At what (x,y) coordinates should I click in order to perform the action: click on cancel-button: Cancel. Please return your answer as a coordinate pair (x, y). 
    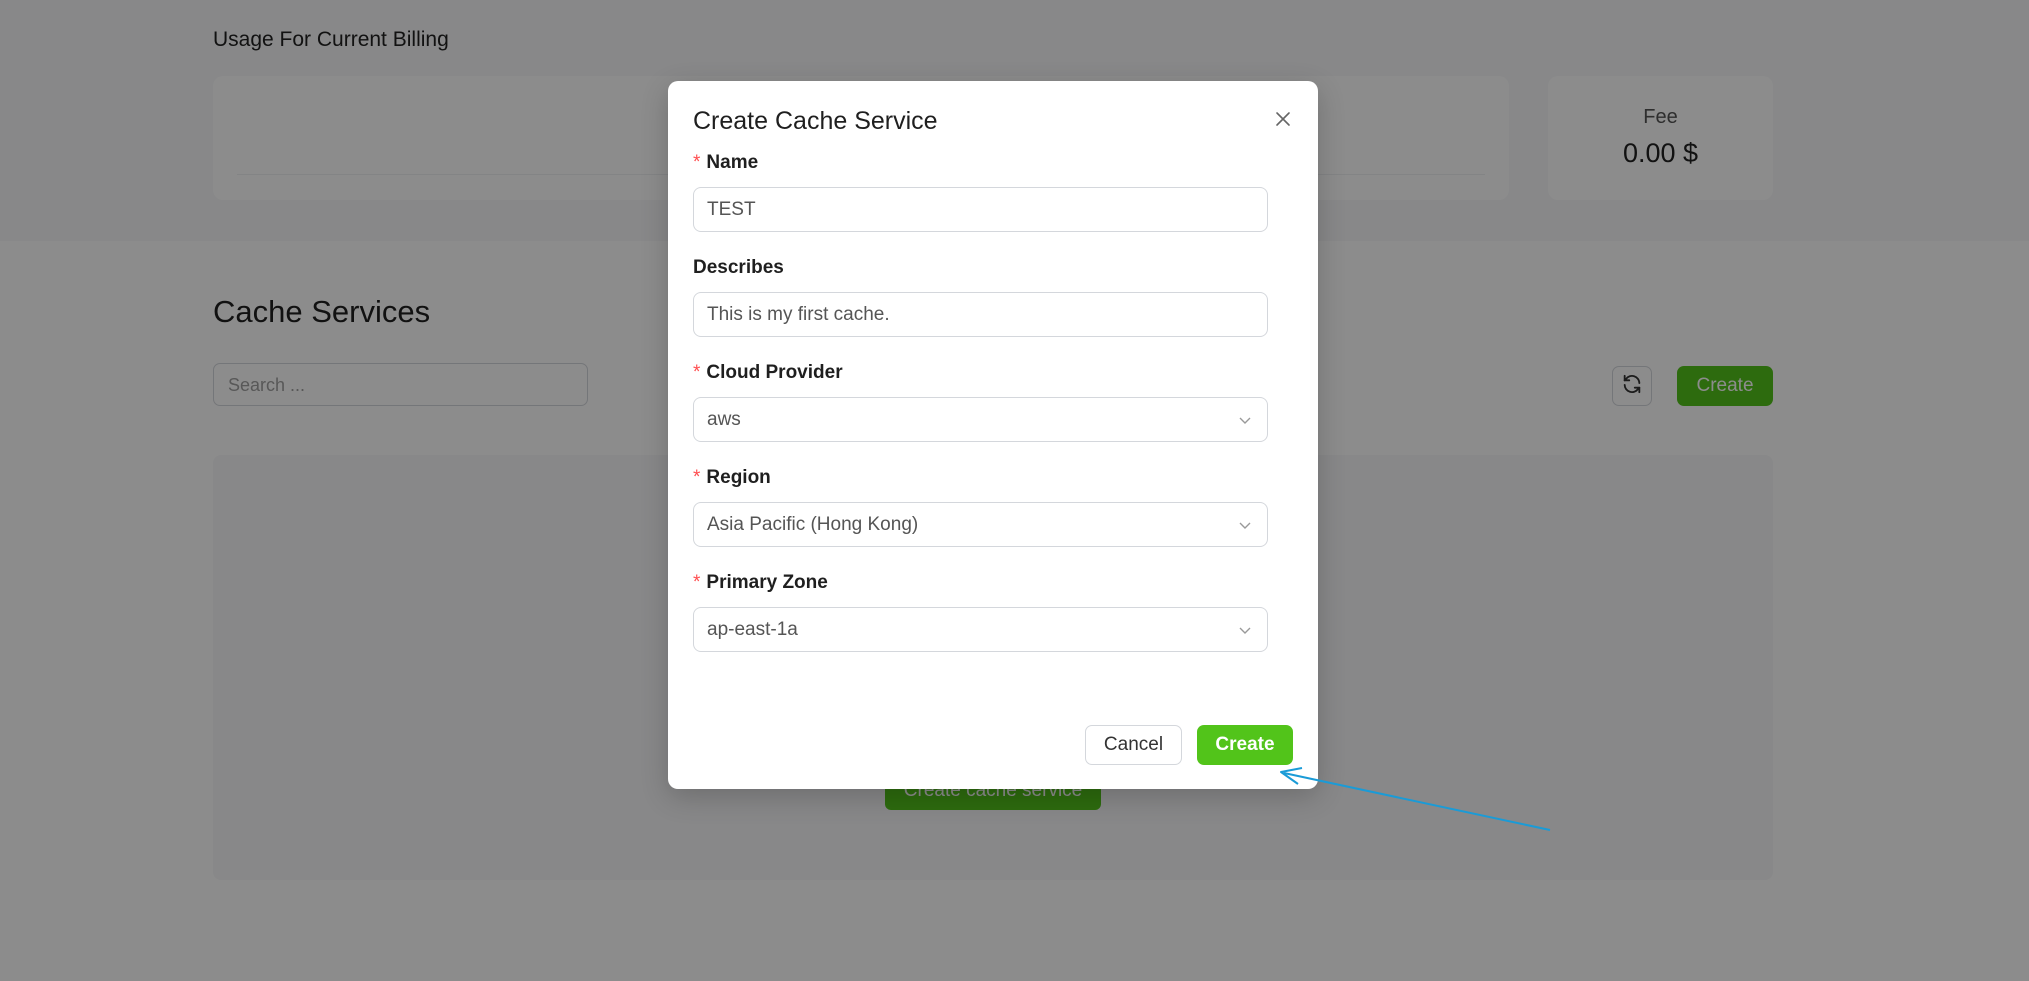
    Looking at the image, I should click on (1133, 745).